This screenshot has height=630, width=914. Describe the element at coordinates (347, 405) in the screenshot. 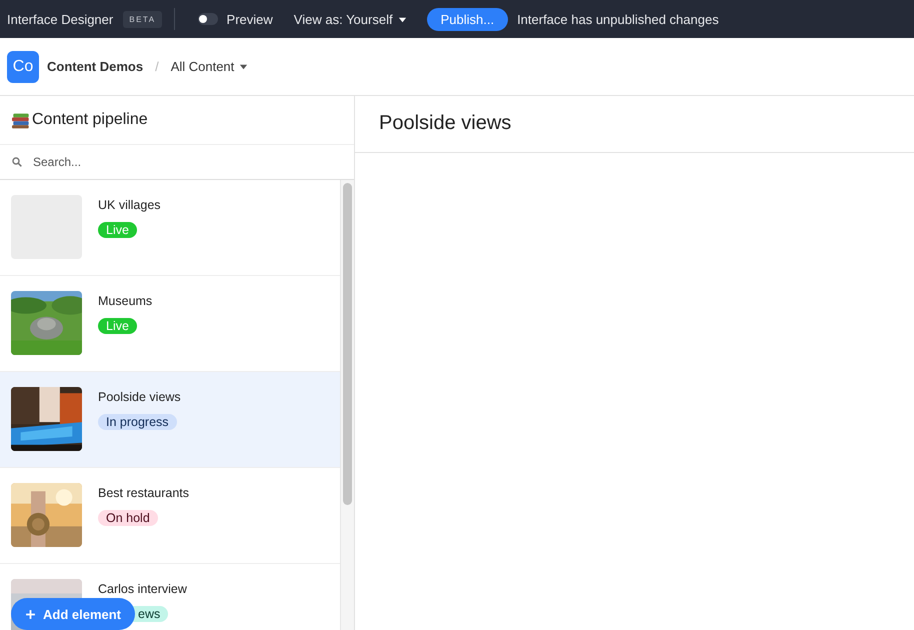

I see `scrollbar` at that location.